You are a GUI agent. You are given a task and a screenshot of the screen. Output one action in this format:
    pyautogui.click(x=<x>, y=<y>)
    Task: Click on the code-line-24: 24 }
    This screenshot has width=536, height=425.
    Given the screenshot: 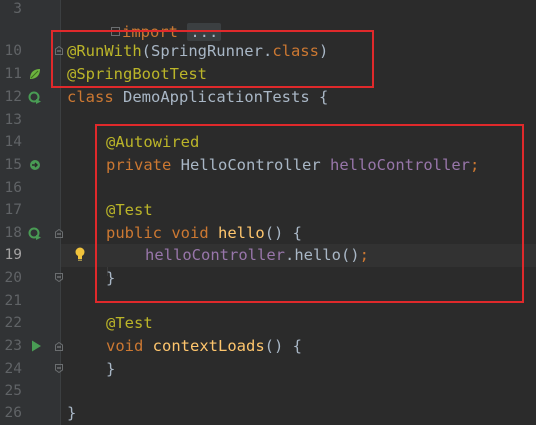 What is the action you would take?
    pyautogui.click(x=268, y=369)
    